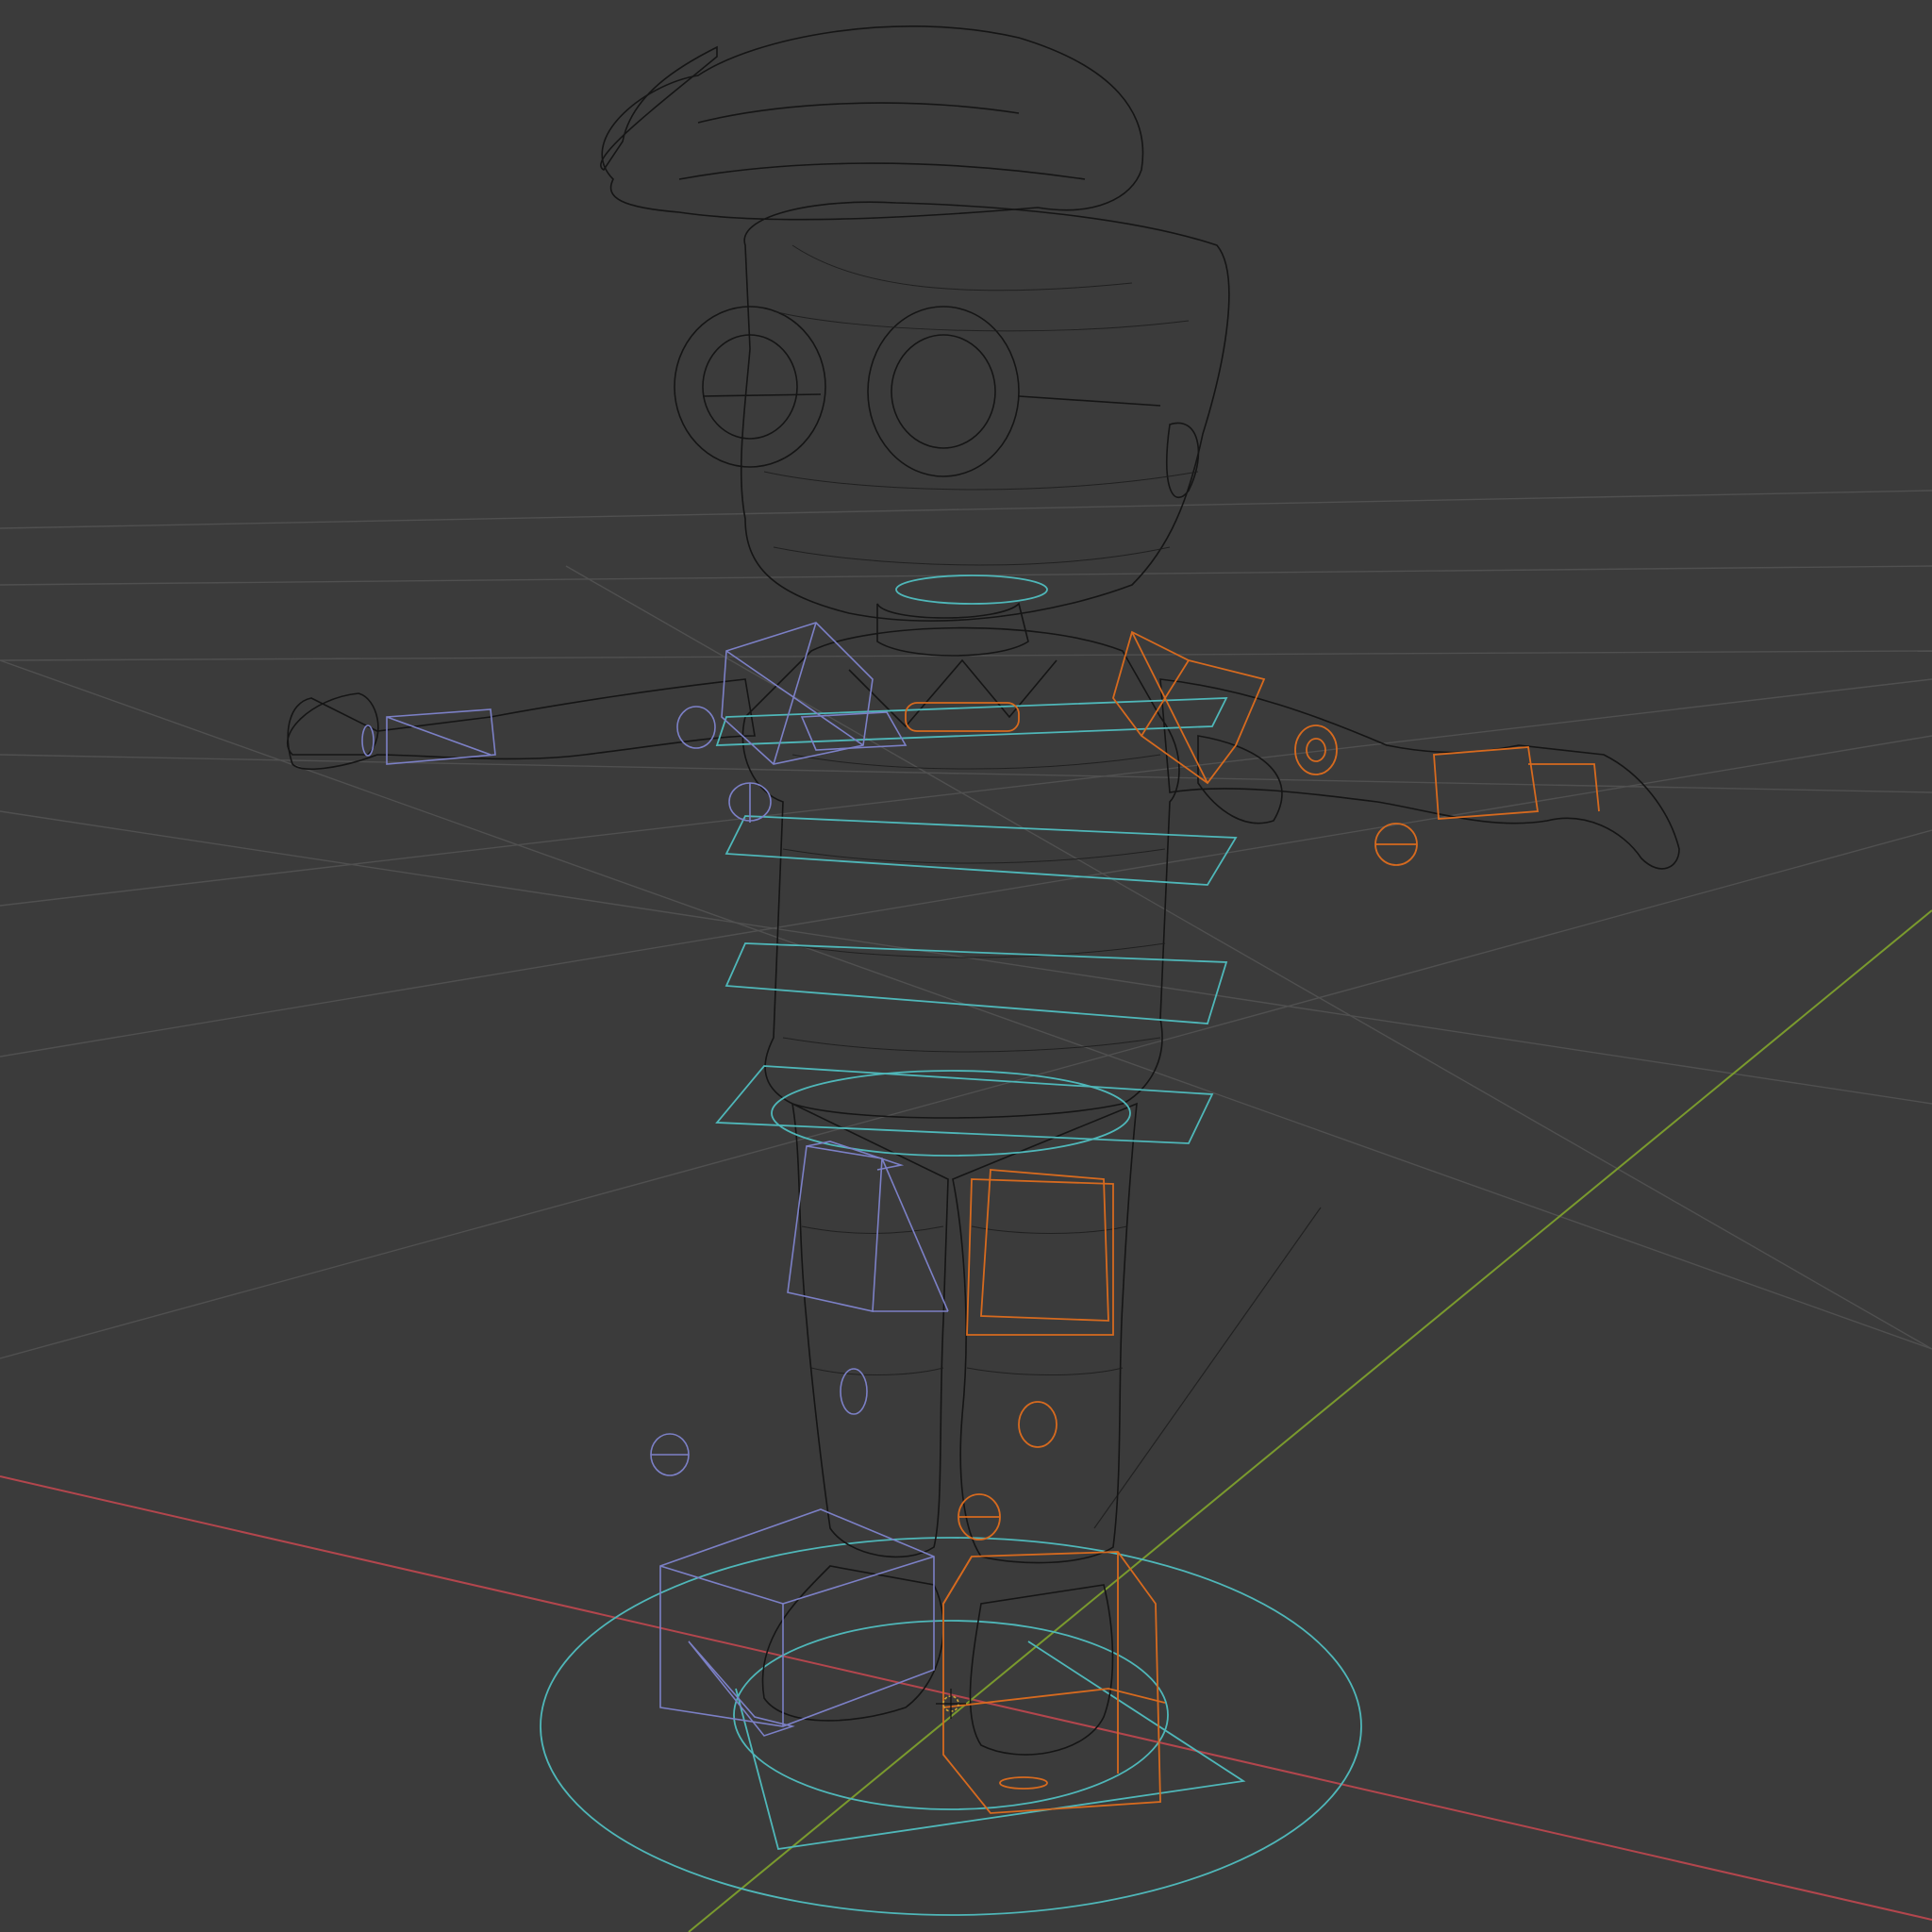 The height and width of the screenshot is (1932, 1932). What do you see at coordinates (1207, 1368) in the screenshot?
I see `view-helper-line` at bounding box center [1207, 1368].